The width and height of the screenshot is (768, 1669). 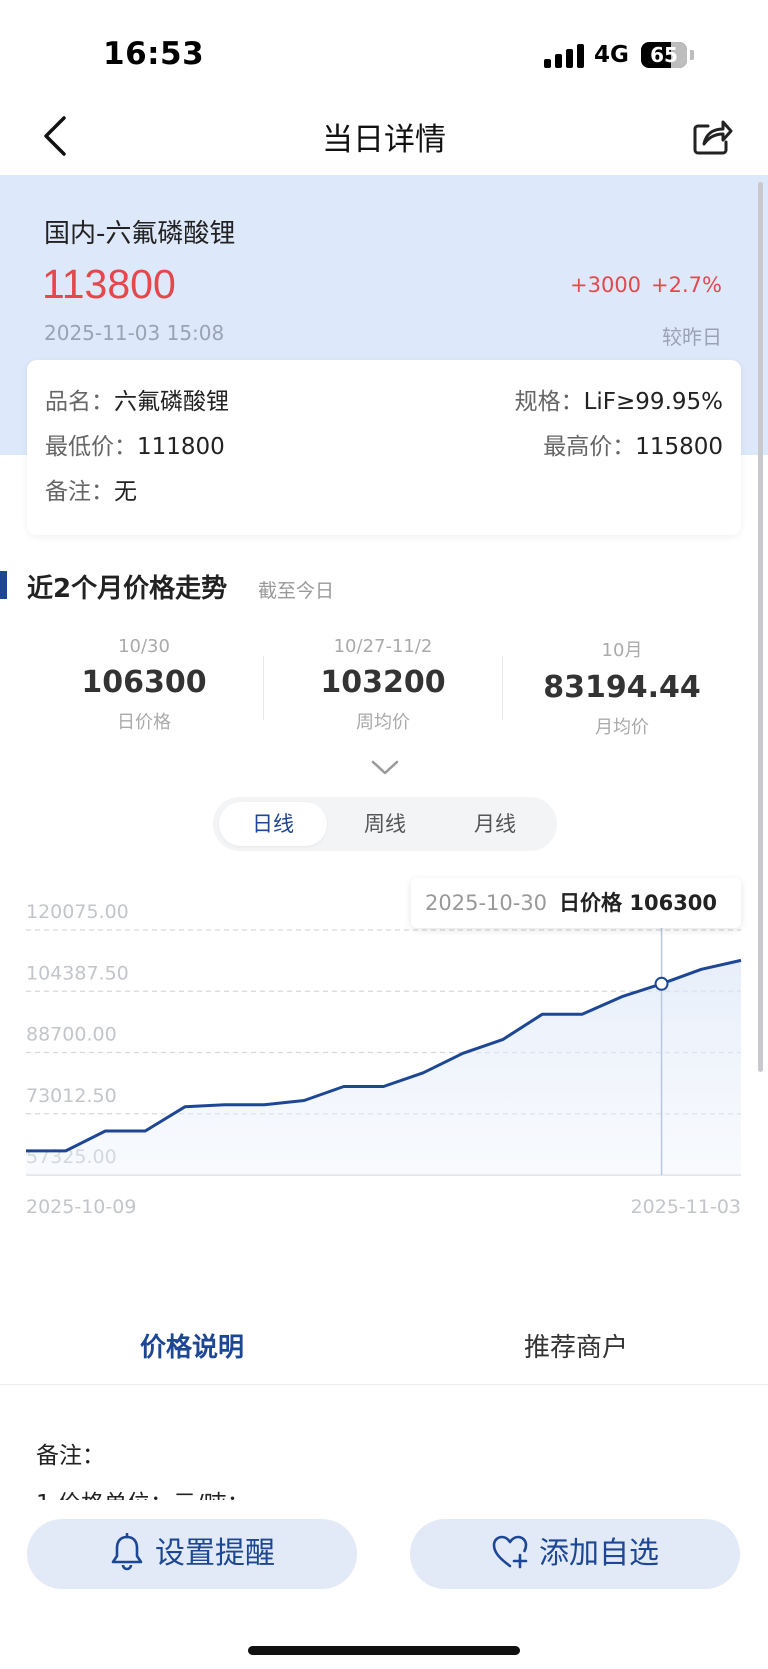 What do you see at coordinates (384, 1584) in the screenshot?
I see `bottom-action-bar: 设置提醒 添加自选` at bounding box center [384, 1584].